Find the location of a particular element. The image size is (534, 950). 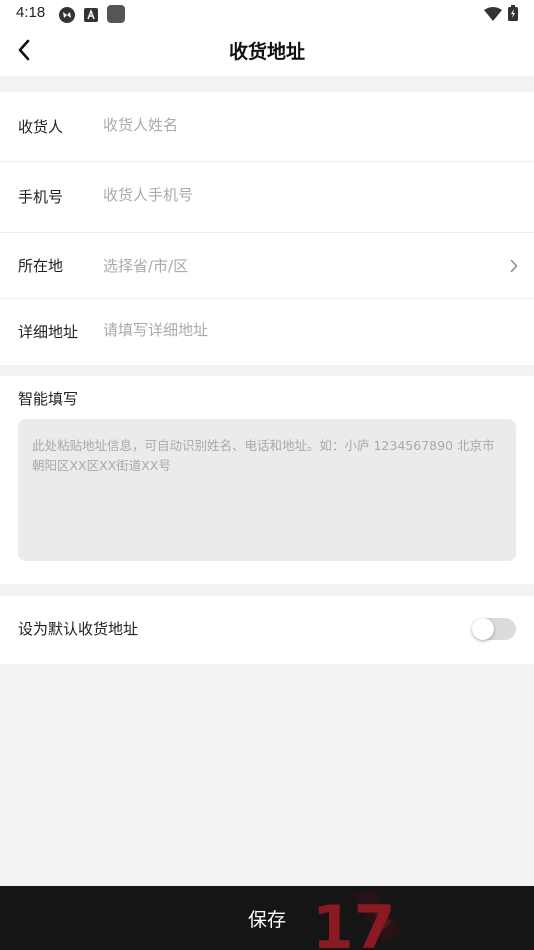

region-label: 所在地 is located at coordinates (41, 266).